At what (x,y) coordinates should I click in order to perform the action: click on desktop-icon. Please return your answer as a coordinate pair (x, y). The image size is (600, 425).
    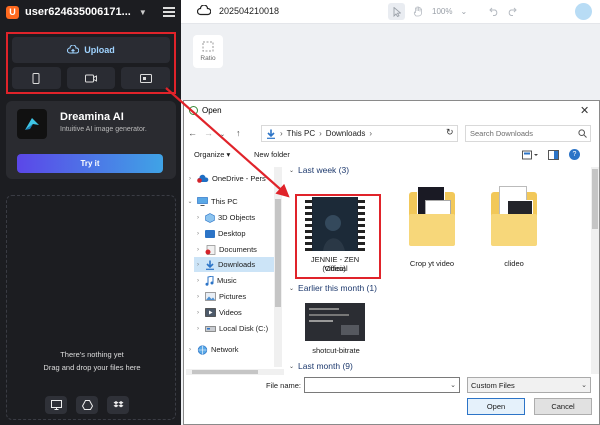
    Looking at the image, I should click on (210, 233).